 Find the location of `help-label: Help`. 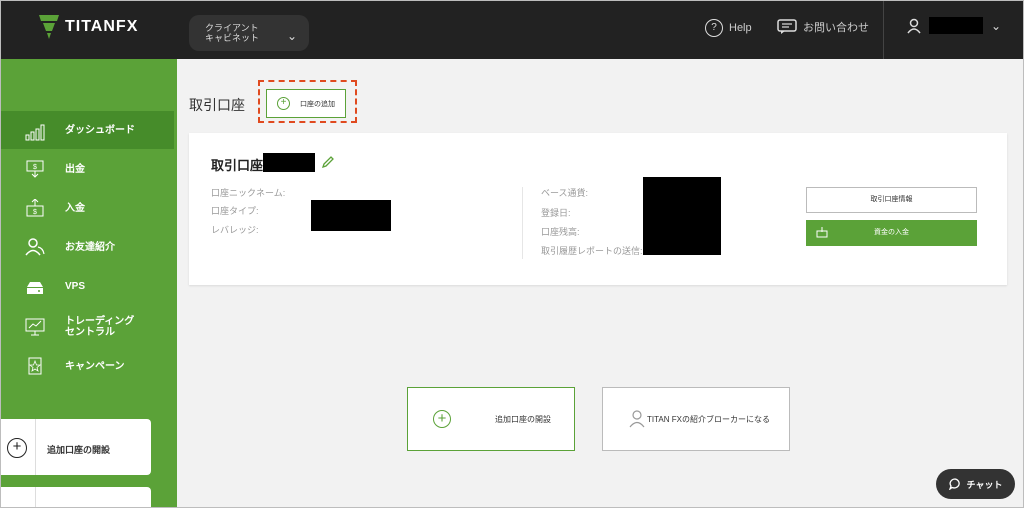

help-label: Help is located at coordinates (740, 28).